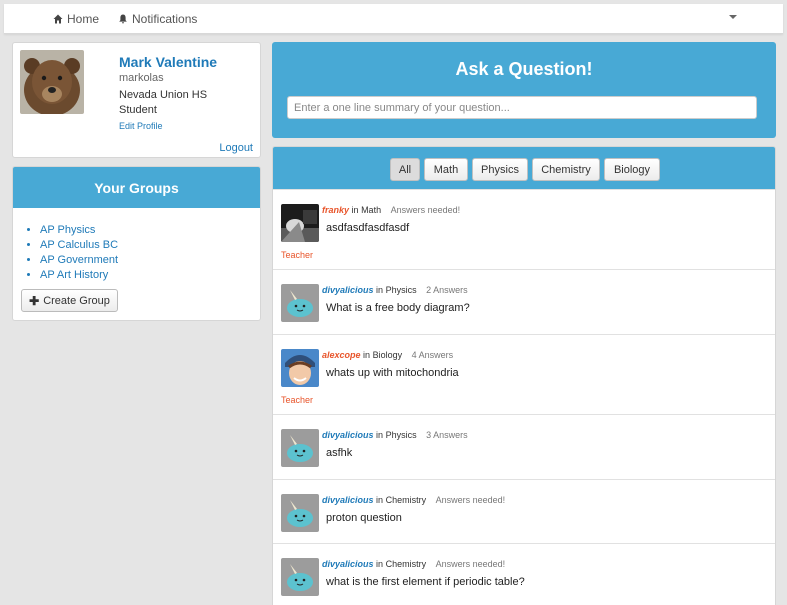  Describe the element at coordinates (392, 373) in the screenshot. I see `question-title: whats up with mitochondria` at that location.